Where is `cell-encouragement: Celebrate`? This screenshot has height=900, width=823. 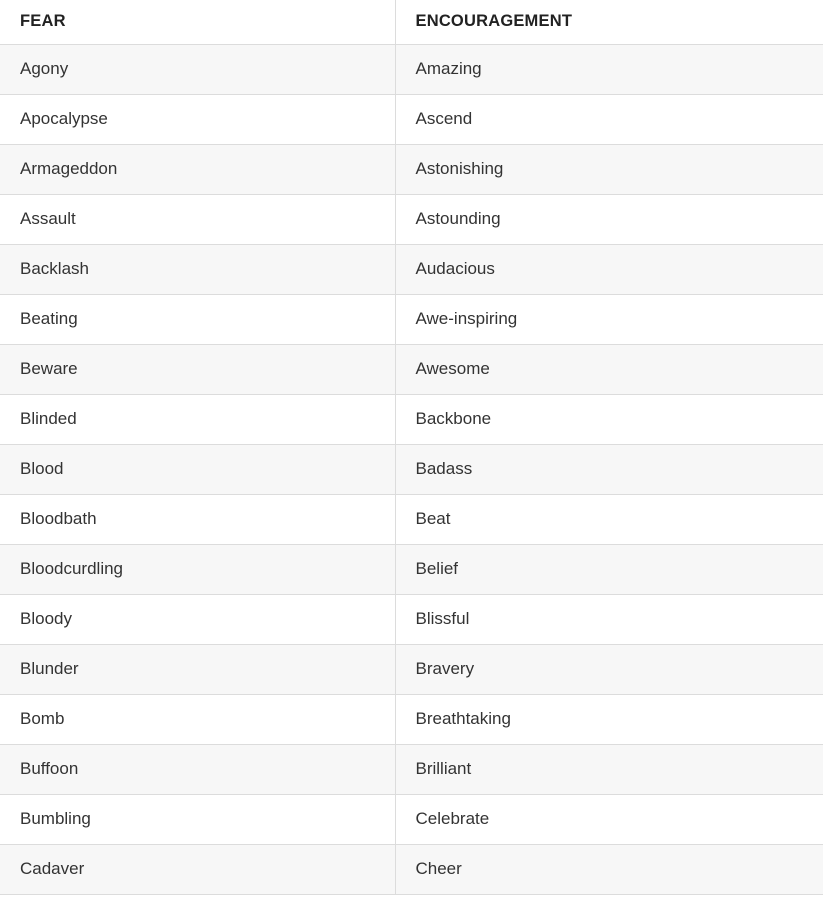
cell-encouragement: Celebrate is located at coordinates (608, 819).